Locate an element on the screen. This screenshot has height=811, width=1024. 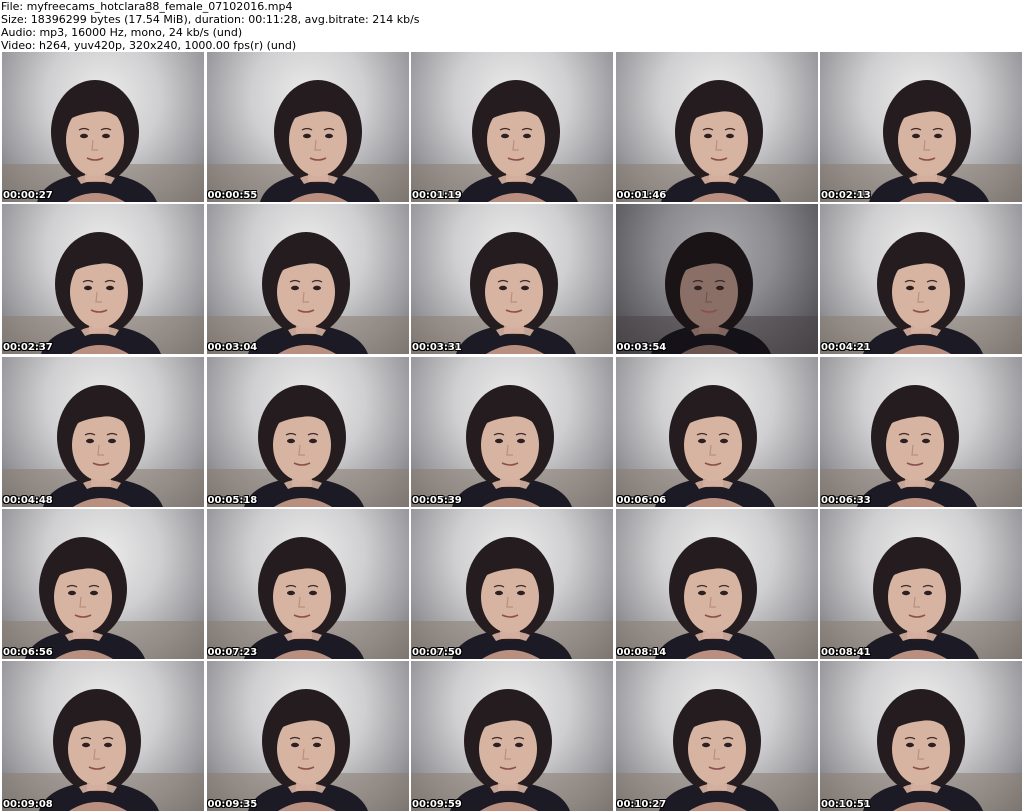
thumbnail-timestamp: 00:02:13 is located at coordinates (846, 195).